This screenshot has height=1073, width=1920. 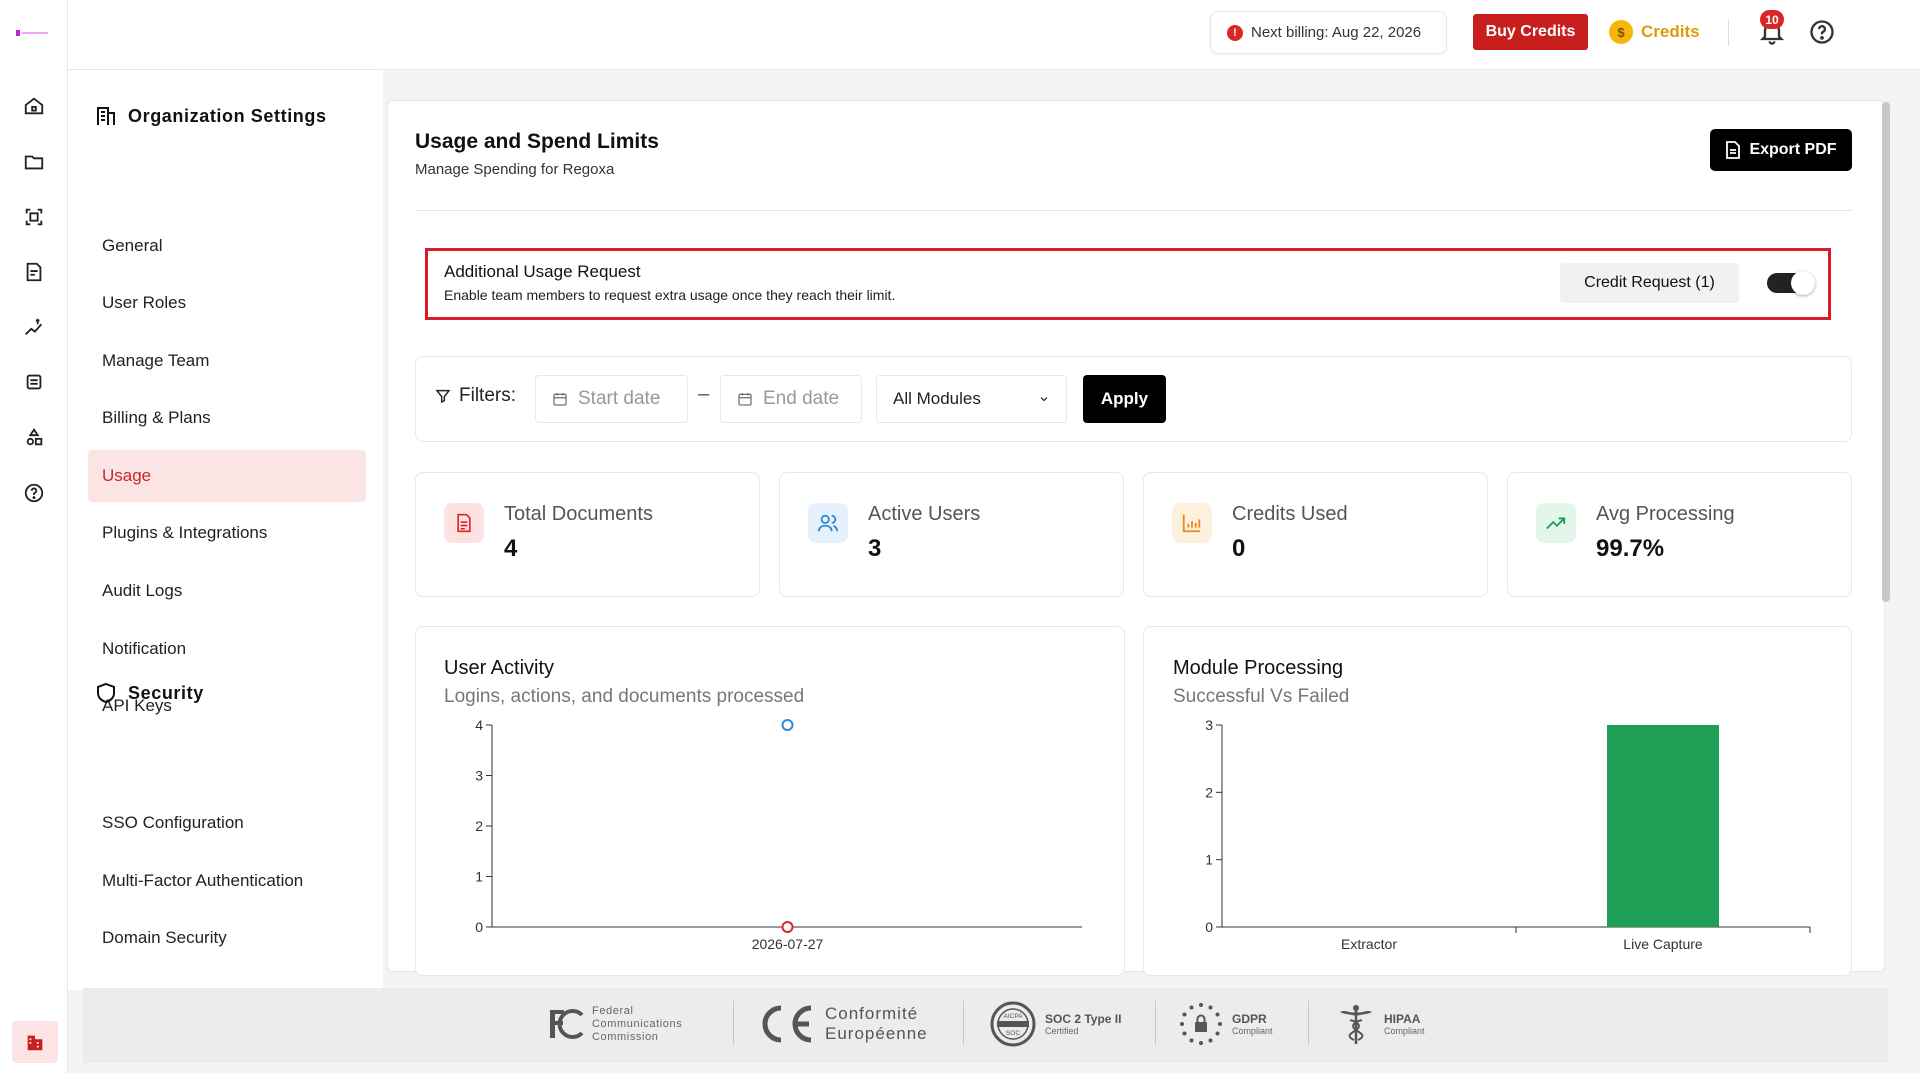 What do you see at coordinates (1013, 1016) in the screenshot?
I see `aicpa-text: AICPA` at bounding box center [1013, 1016].